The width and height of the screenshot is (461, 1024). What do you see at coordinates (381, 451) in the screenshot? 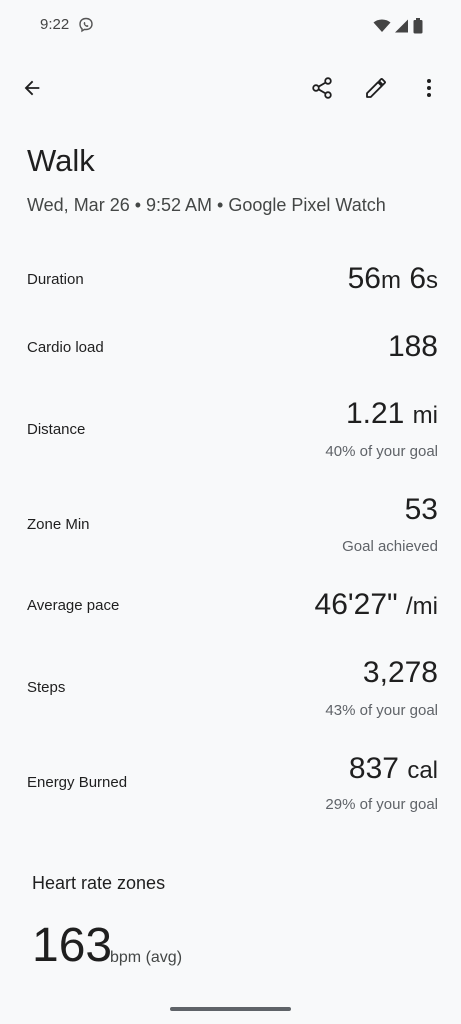
I see `distance-goal: 40% of your goal` at bounding box center [381, 451].